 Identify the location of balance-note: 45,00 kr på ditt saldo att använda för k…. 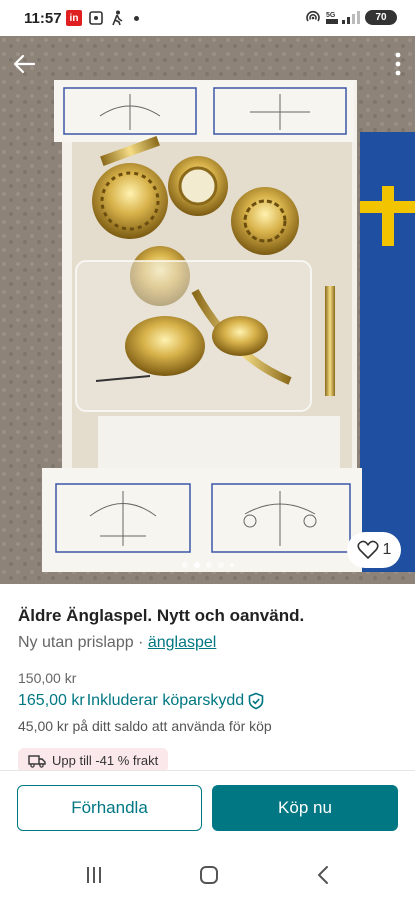
(145, 726).